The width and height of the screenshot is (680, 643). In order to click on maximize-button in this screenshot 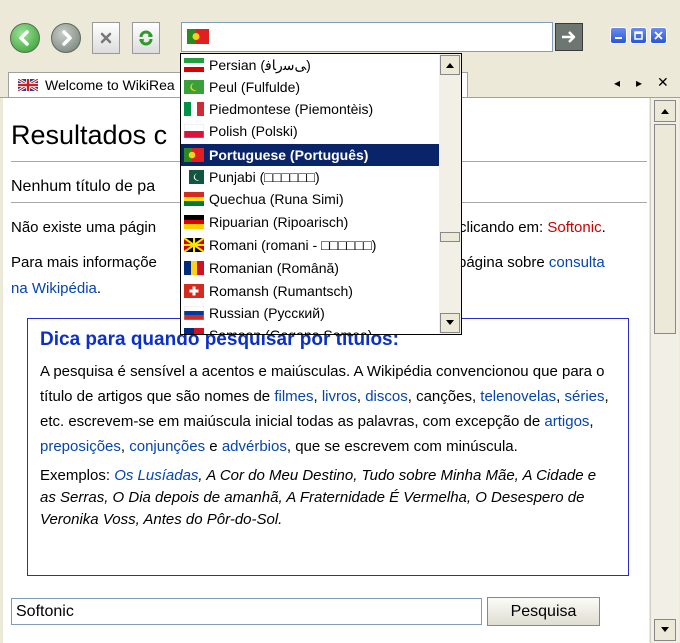, I will do `click(638, 35)`.